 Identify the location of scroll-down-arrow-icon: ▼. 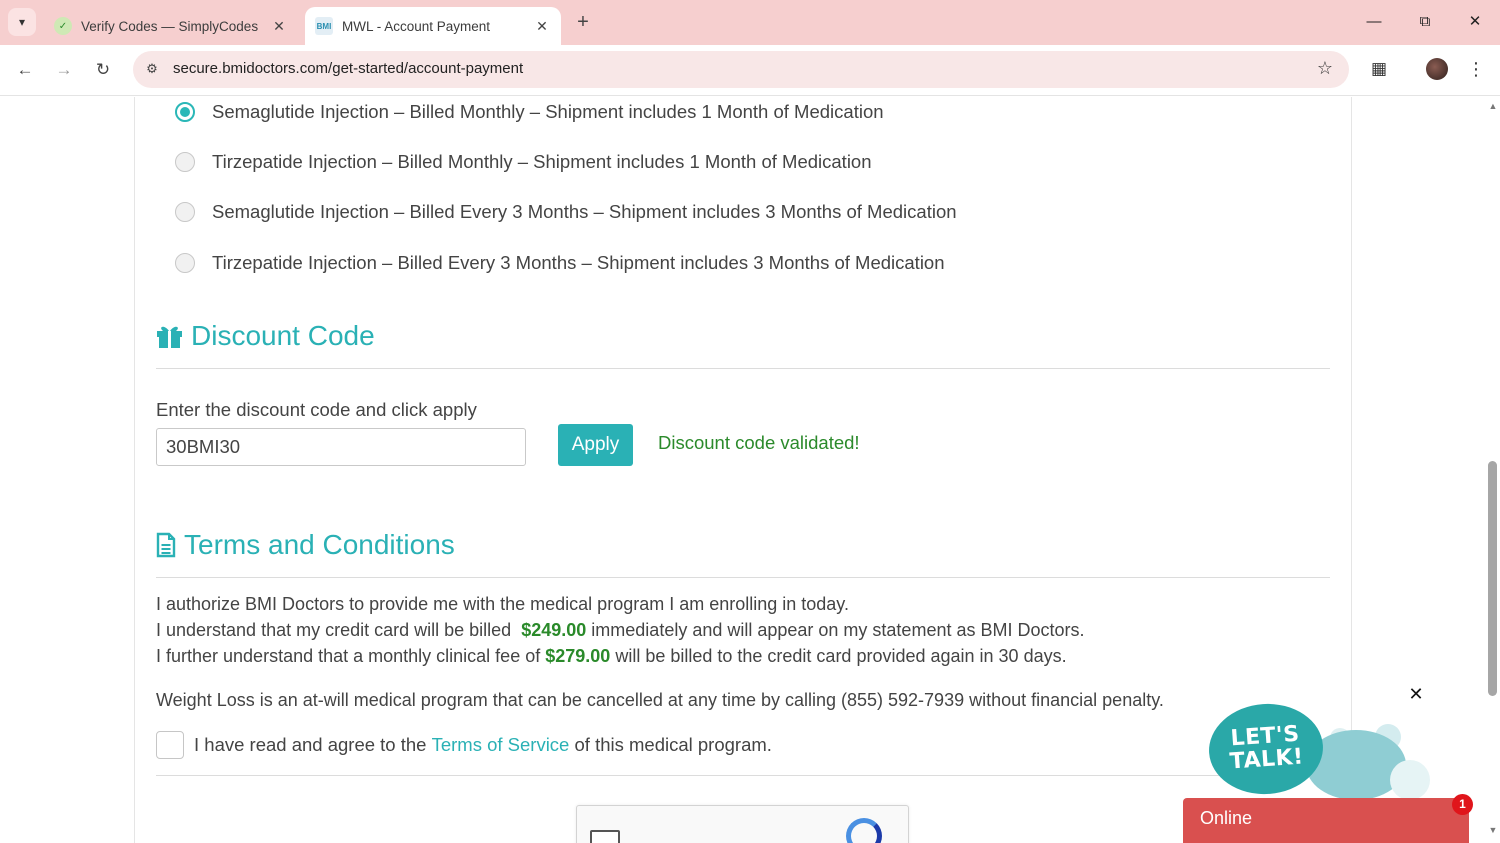
(1493, 830).